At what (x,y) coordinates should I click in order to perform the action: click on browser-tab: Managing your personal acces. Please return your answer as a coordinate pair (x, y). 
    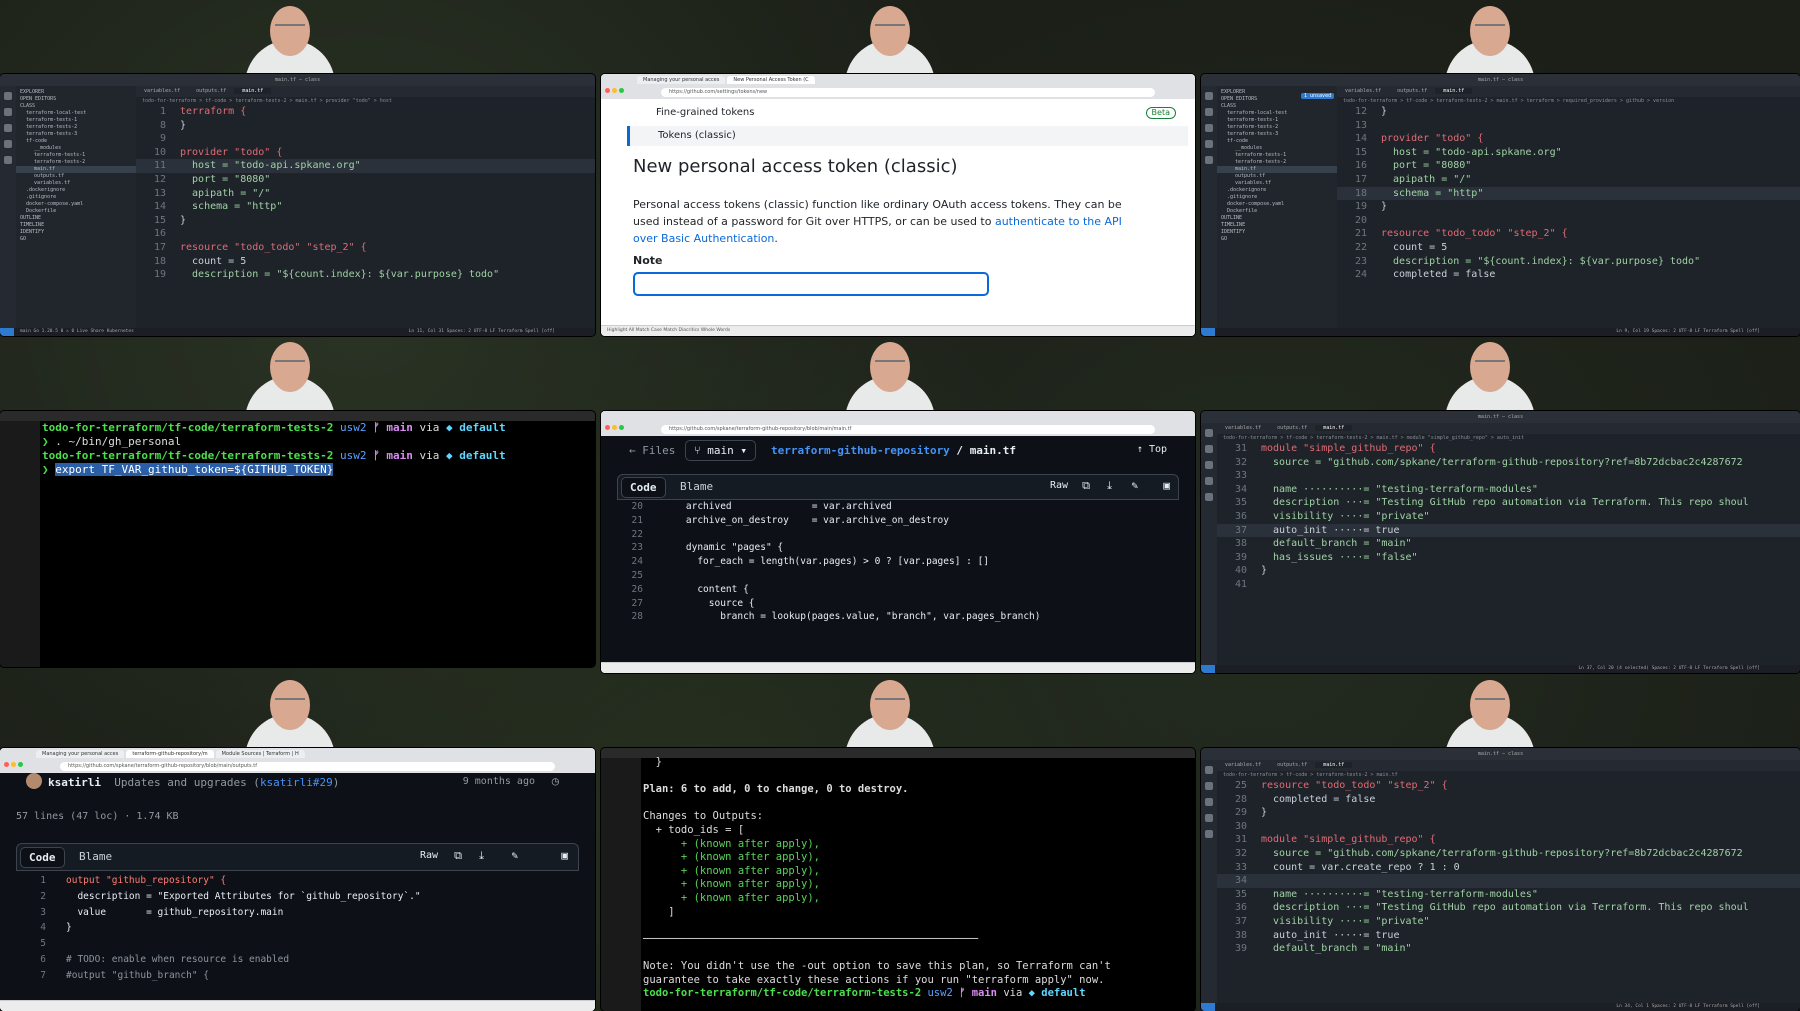
    Looking at the image, I should click on (681, 80).